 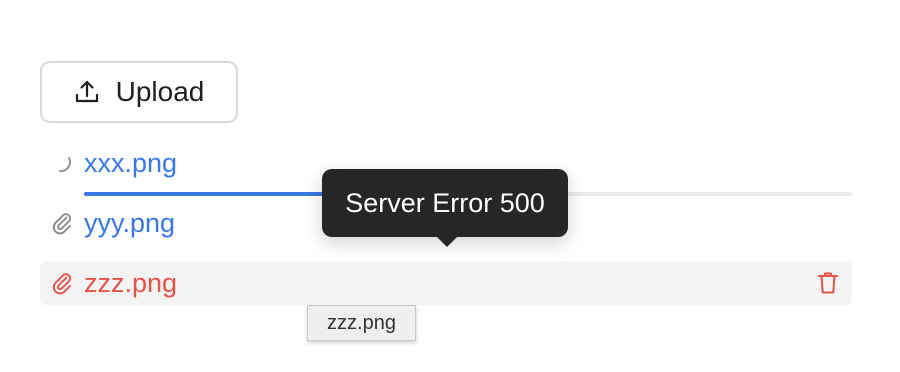 What do you see at coordinates (828, 283) in the screenshot?
I see `trash-icon` at bounding box center [828, 283].